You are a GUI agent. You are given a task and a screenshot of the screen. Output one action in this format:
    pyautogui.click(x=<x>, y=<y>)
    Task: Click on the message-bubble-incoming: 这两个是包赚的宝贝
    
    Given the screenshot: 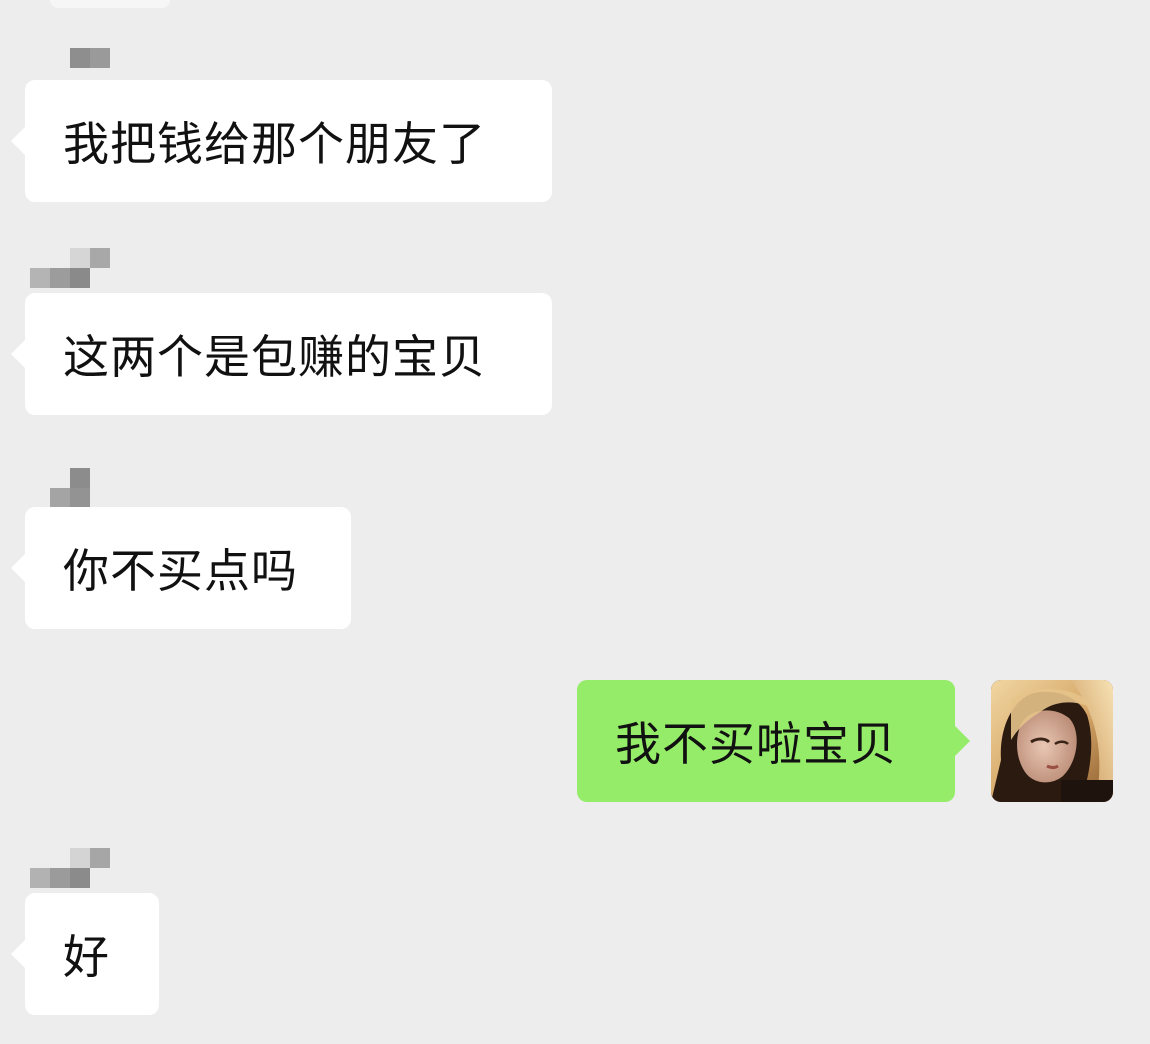 What is the action you would take?
    pyautogui.click(x=281, y=354)
    